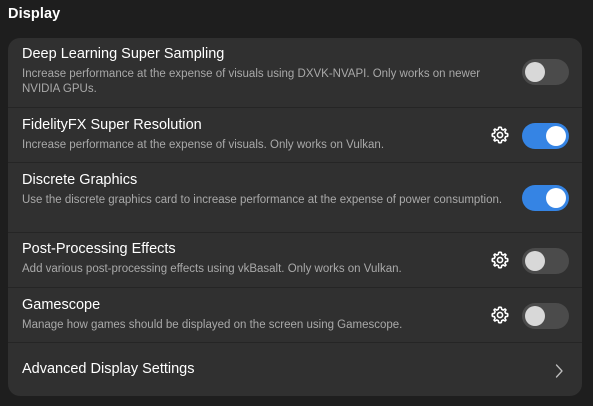  I want to click on section-title: Display, so click(34, 14).